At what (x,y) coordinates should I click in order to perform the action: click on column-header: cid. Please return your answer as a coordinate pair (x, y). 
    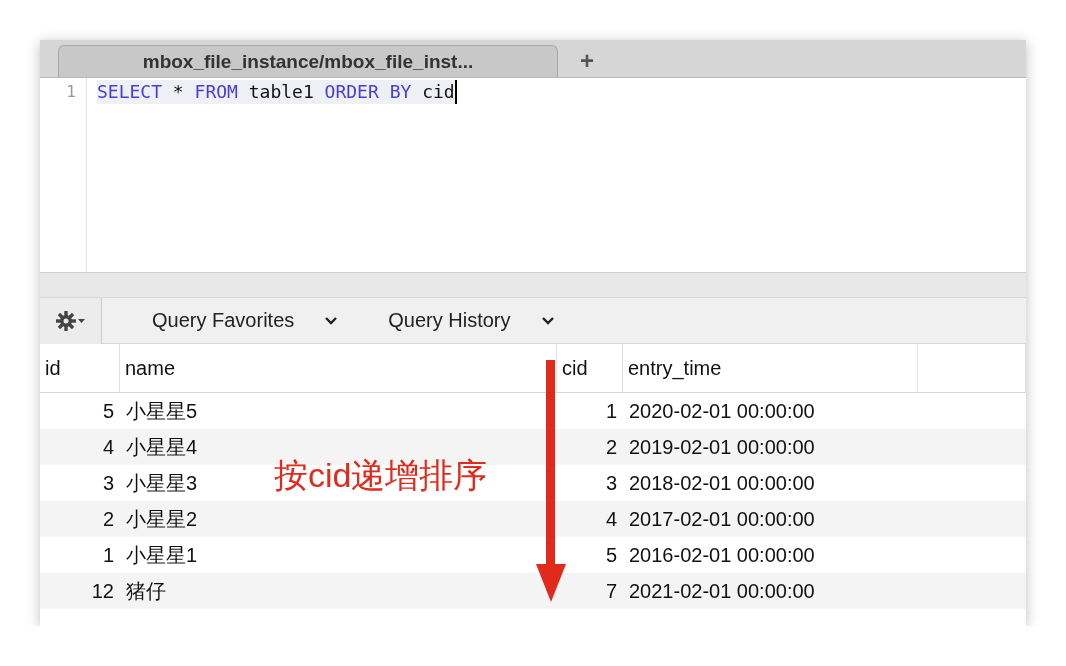
    Looking at the image, I should click on (590, 368).